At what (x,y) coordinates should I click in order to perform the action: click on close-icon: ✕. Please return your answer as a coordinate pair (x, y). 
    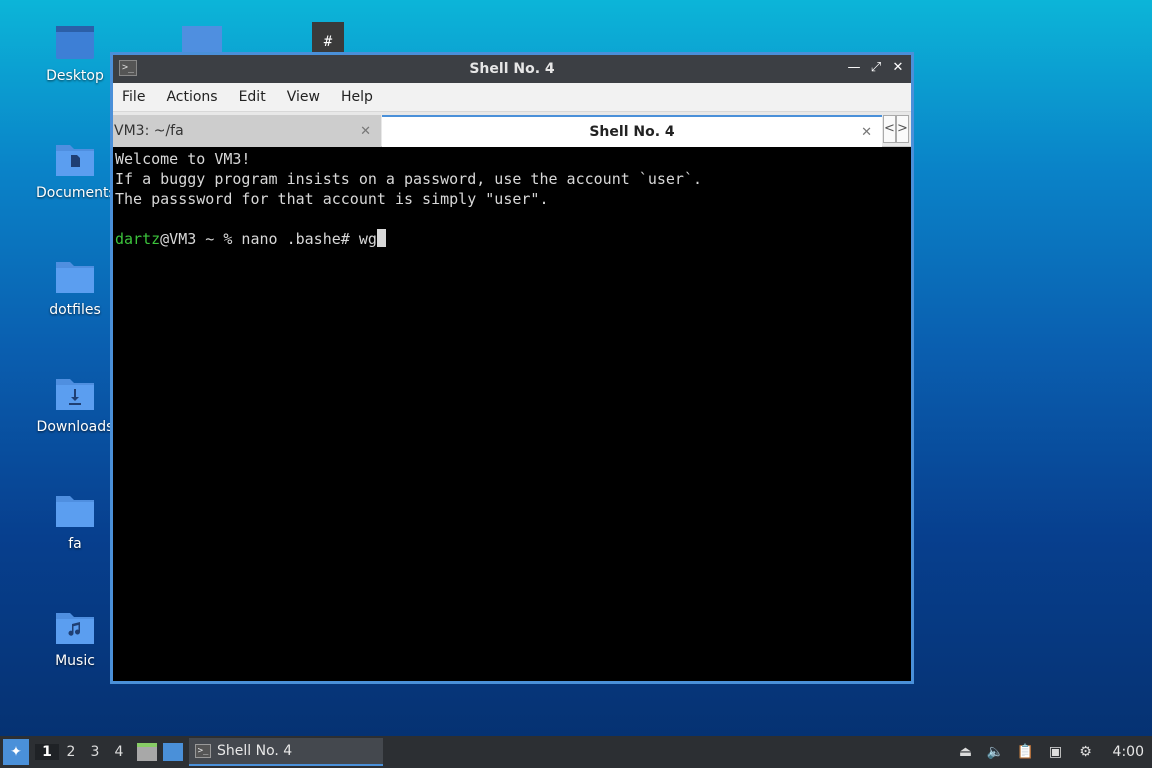
    Looking at the image, I should click on (898, 68).